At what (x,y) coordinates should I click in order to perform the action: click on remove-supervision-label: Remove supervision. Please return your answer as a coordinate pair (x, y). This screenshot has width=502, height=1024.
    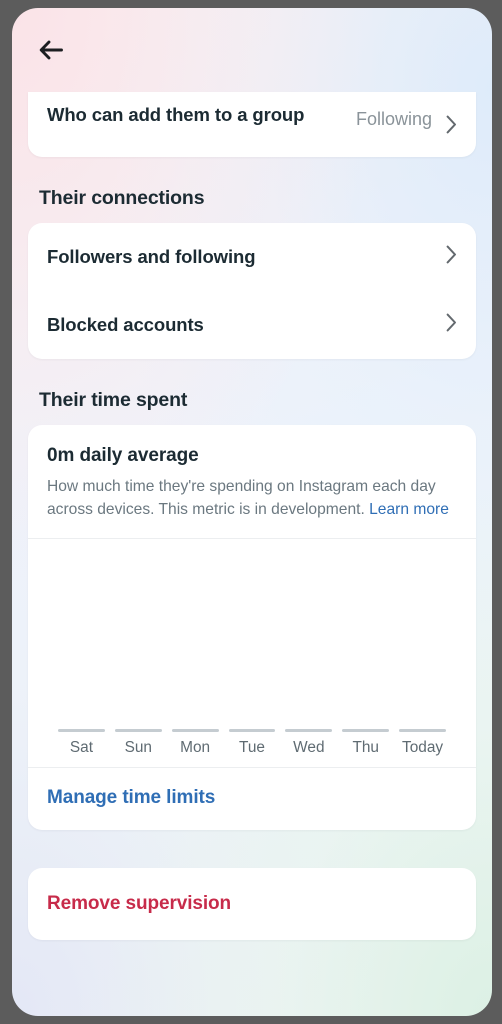
    Looking at the image, I should click on (139, 903).